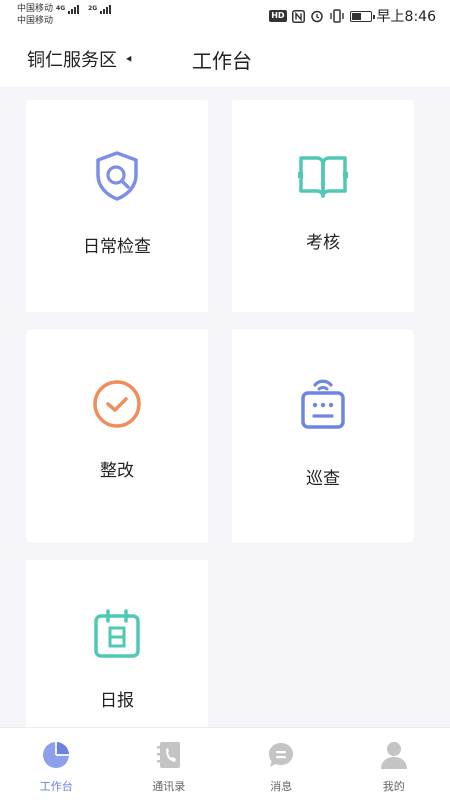 Image resolution: width=450 pixels, height=800 pixels. Describe the element at coordinates (117, 701) in the screenshot. I see `card-label: 日报` at that location.